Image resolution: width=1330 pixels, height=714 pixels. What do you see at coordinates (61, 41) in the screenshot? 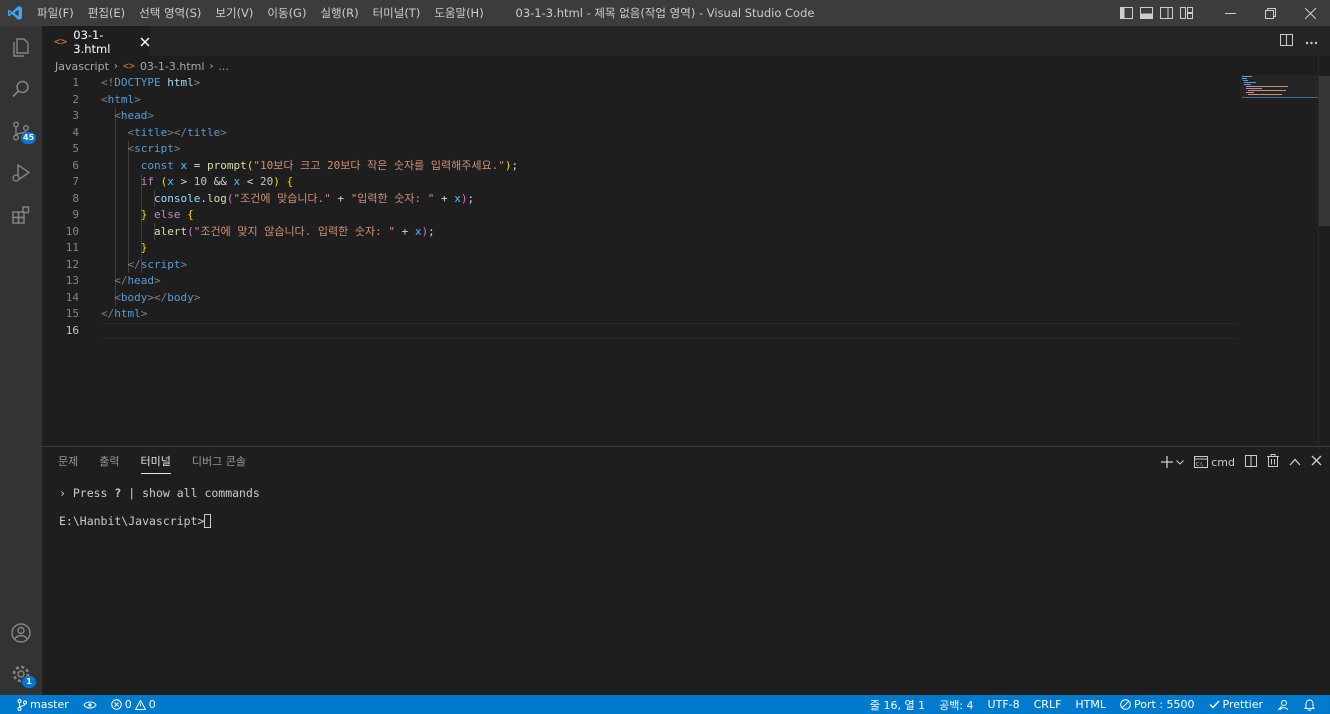
I see `html-file-icon: <>` at bounding box center [61, 41].